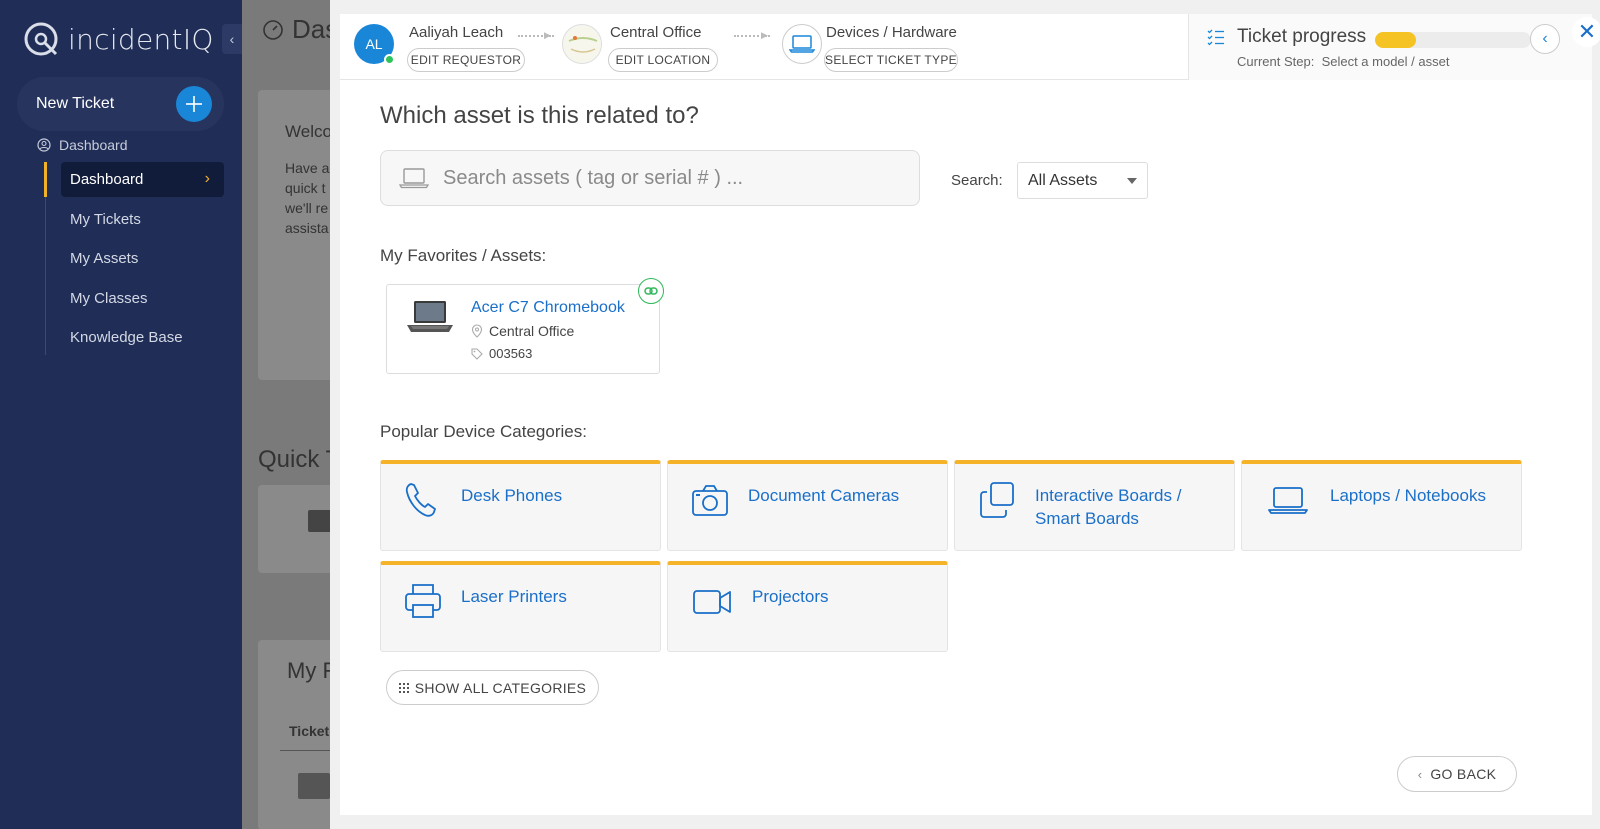 The image size is (1600, 829). I want to click on category-label: Laser Printers, so click(514, 596).